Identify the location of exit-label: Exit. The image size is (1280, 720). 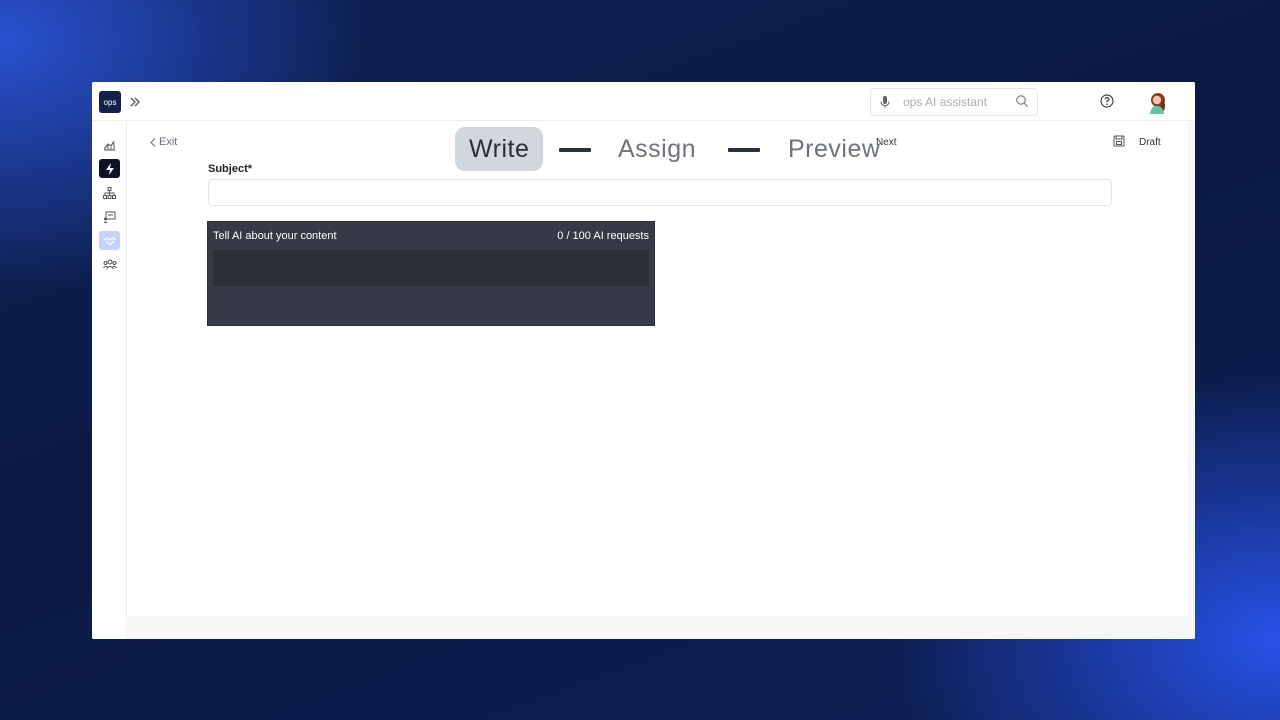
(168, 142).